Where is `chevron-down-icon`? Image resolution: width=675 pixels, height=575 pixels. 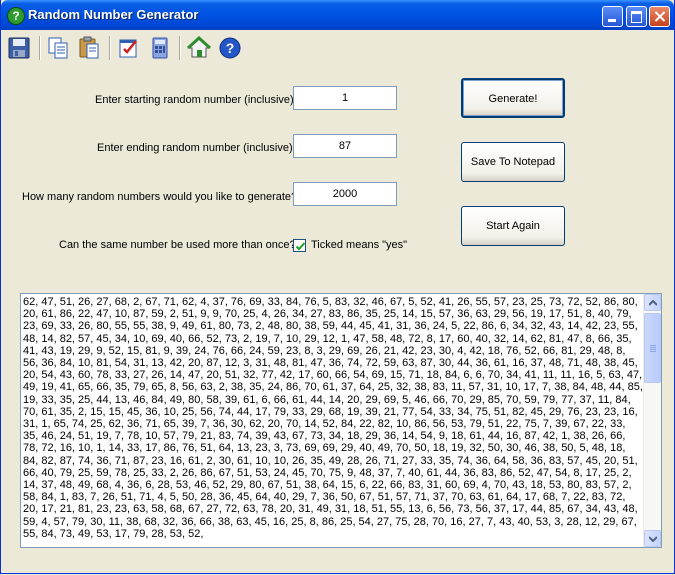 chevron-down-icon is located at coordinates (653, 539).